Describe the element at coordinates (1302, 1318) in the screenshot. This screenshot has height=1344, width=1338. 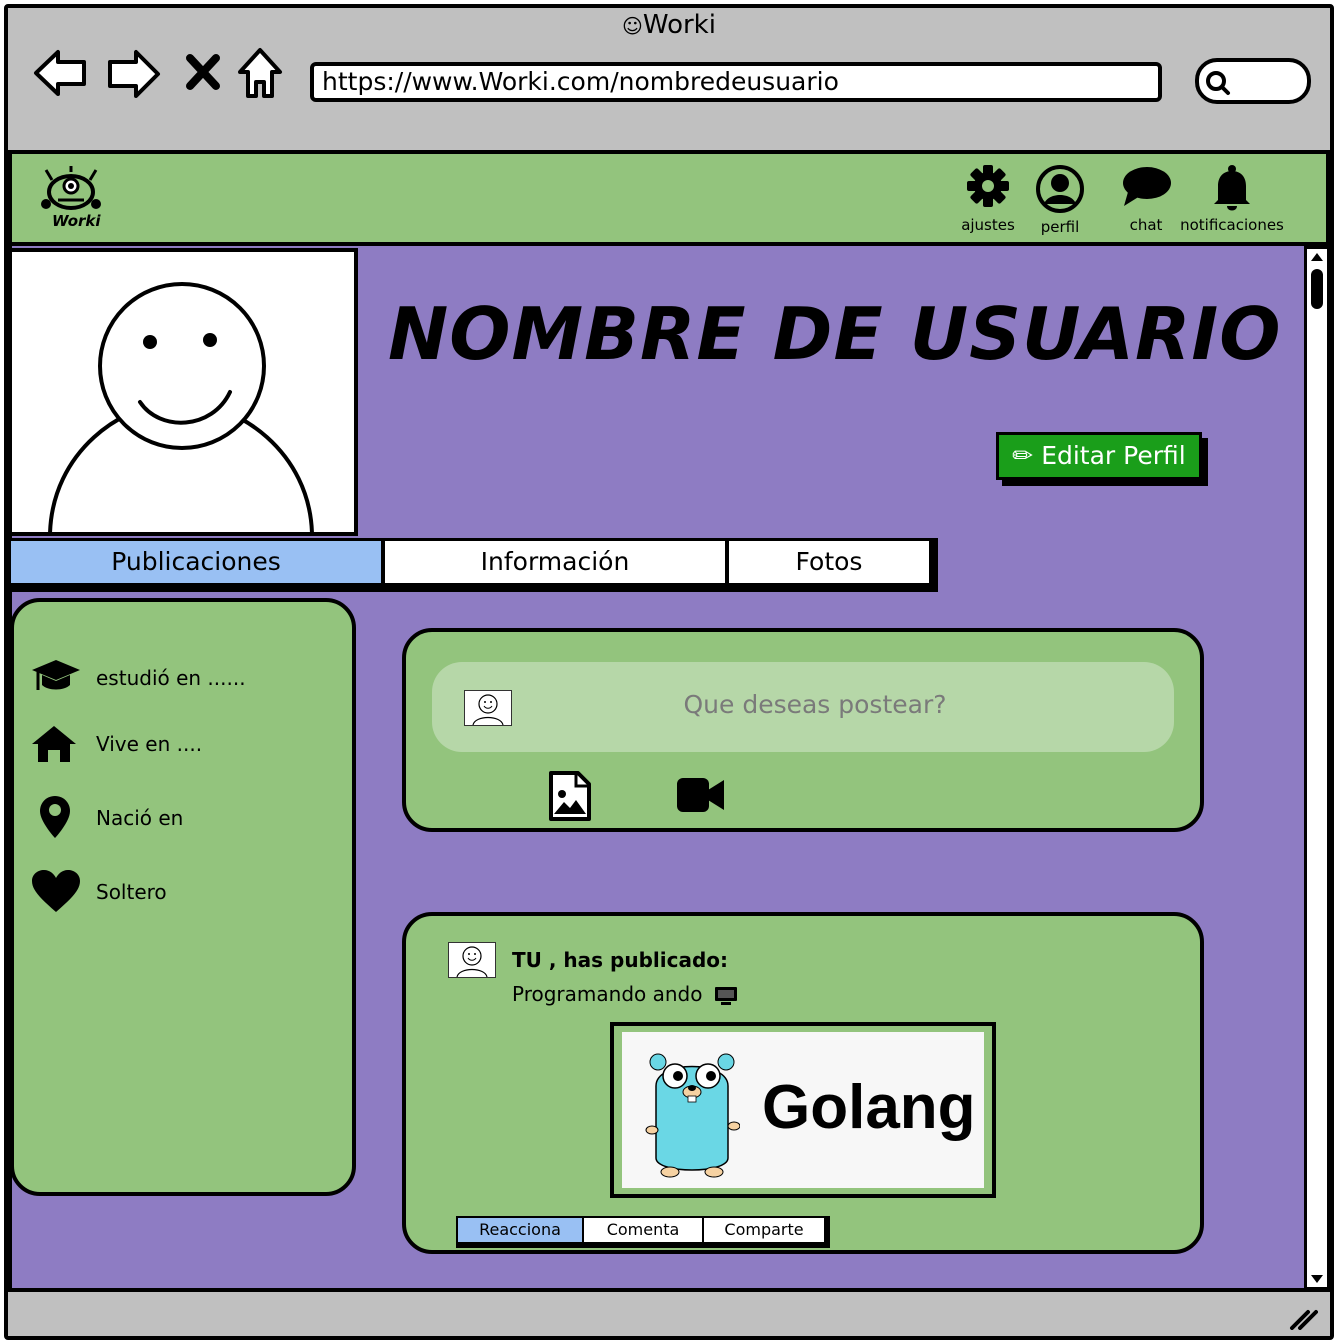
I see `resize-grip-icon` at that location.